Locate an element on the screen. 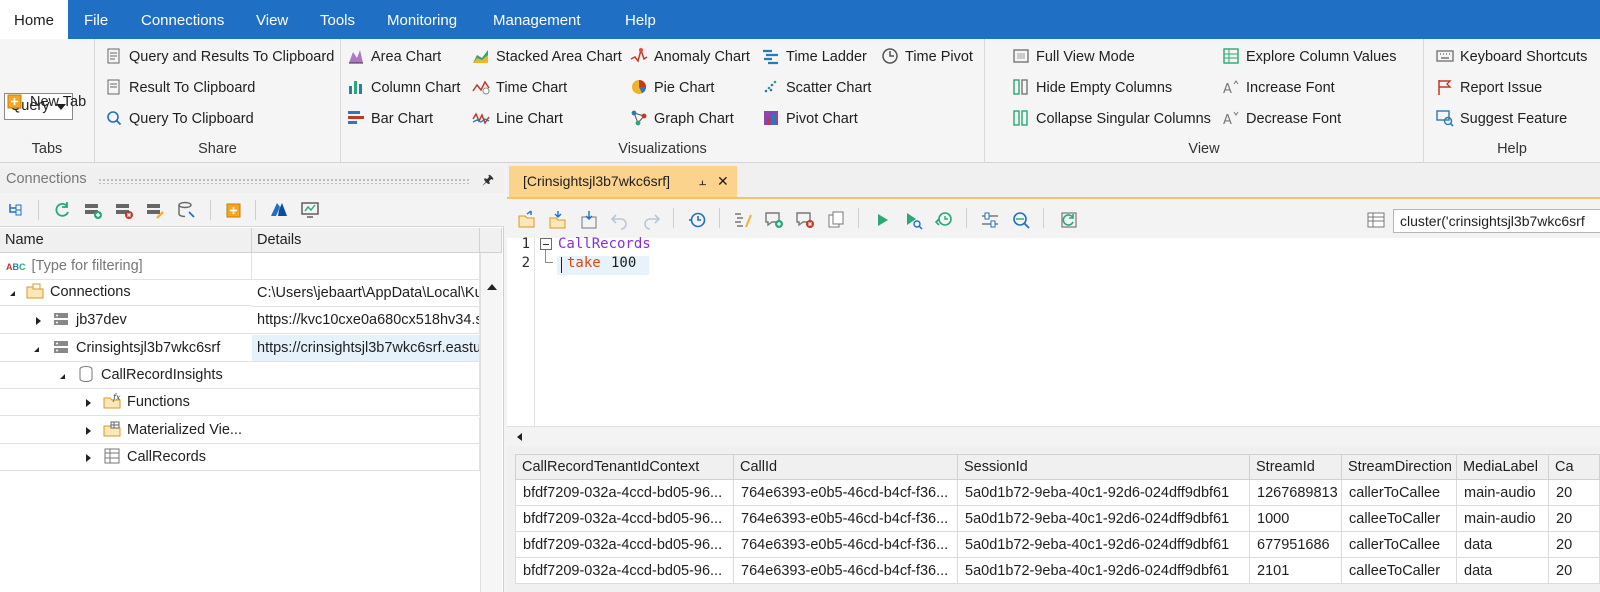 Image resolution: width=1600 pixels, height=592 pixels. decrease-font-button: A Decrease Font is located at coordinates (1281, 119).